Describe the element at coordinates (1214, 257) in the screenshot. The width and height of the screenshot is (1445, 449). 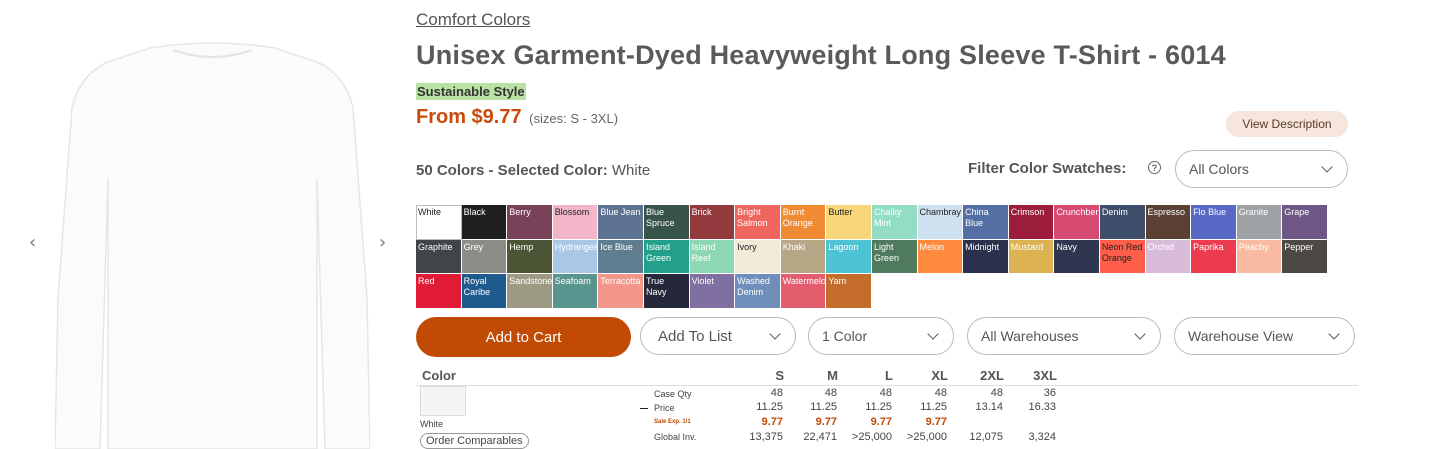
I see `color-swatch: Paprika` at that location.